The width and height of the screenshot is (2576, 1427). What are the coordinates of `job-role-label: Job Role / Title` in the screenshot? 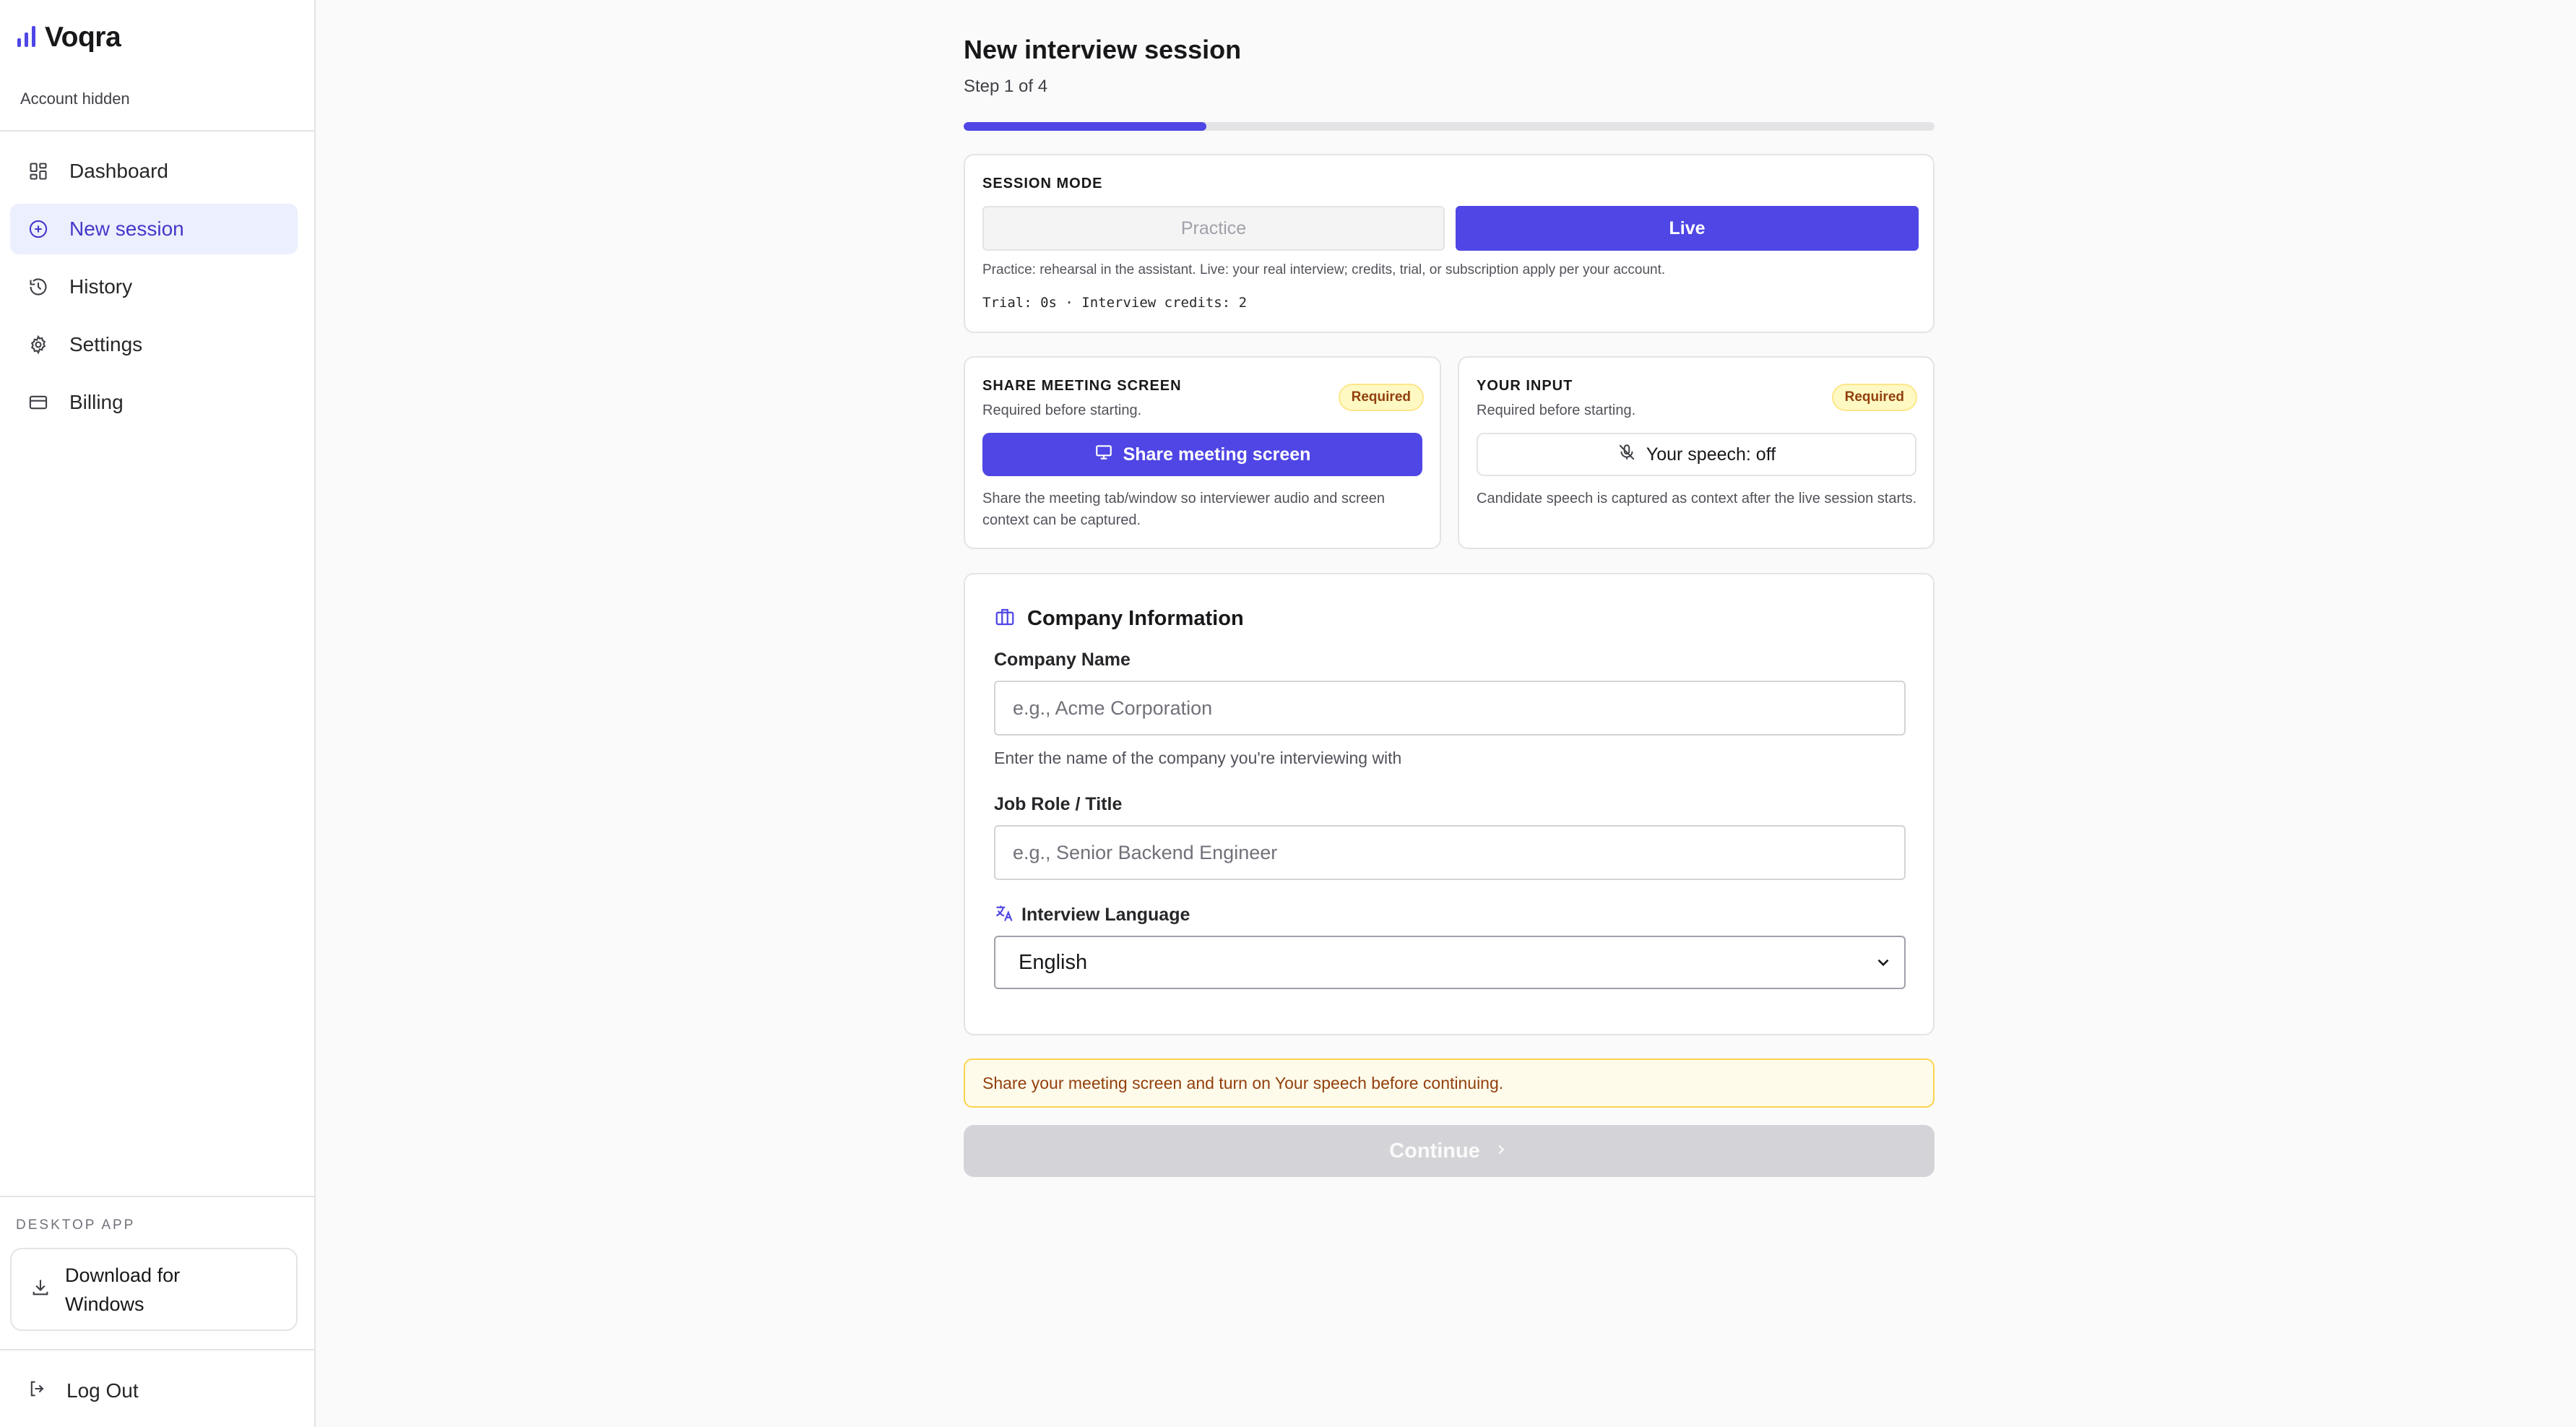 It's located at (1059, 804).